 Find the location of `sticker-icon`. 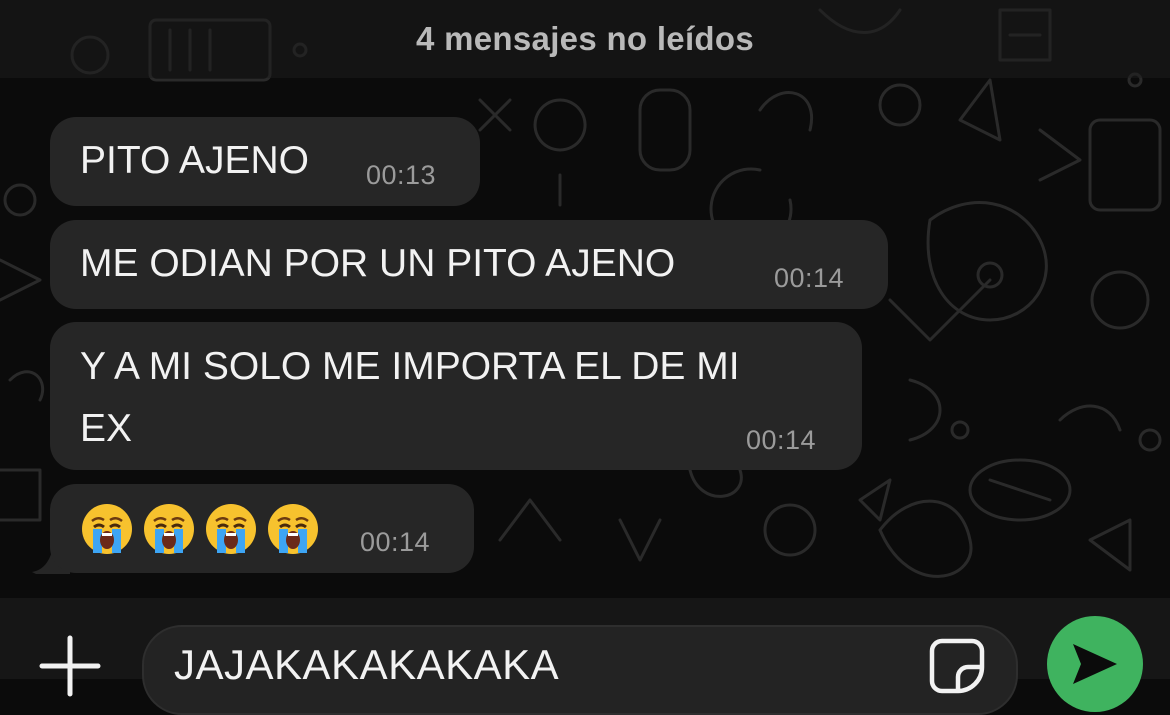

sticker-icon is located at coordinates (957, 666).